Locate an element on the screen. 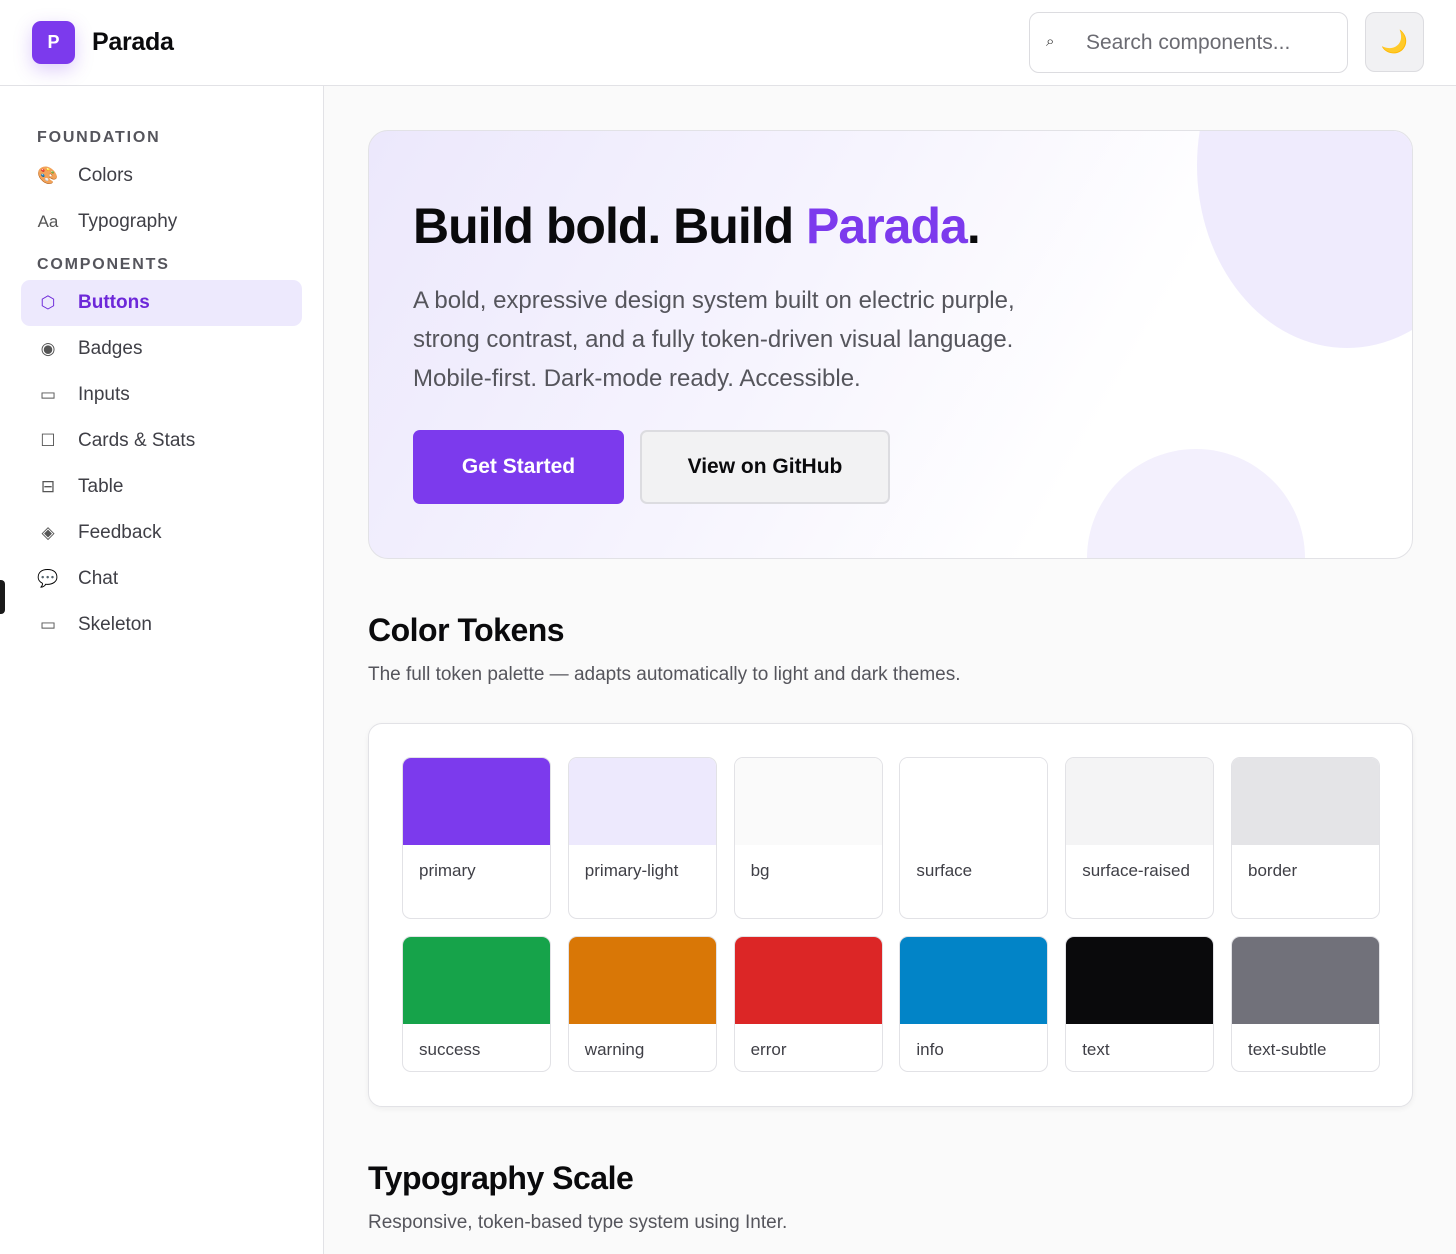  typography-scale-title: Typography Scale is located at coordinates (501, 1178).